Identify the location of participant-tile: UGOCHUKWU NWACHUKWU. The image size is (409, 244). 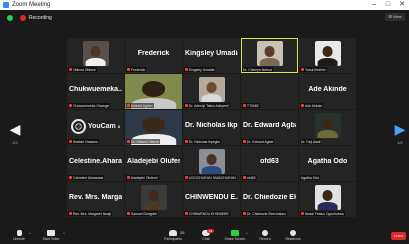
(211, 163).